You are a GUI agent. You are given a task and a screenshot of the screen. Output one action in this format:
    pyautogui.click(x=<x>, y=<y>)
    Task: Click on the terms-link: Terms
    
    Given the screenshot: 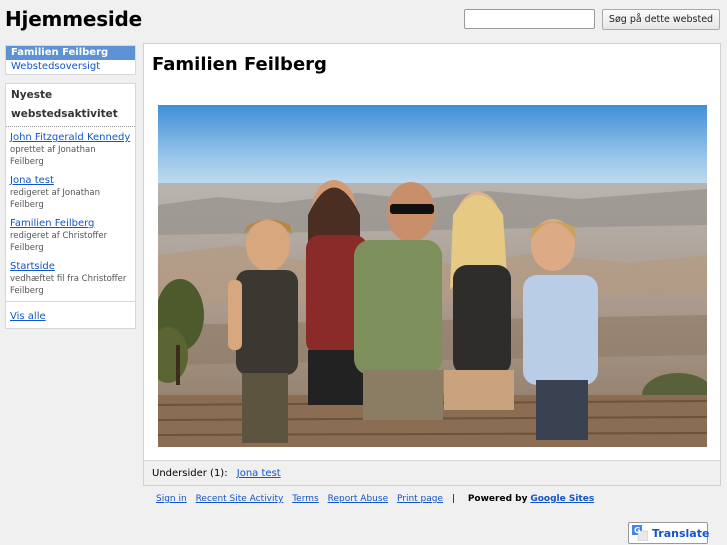 What is the action you would take?
    pyautogui.click(x=305, y=499)
    